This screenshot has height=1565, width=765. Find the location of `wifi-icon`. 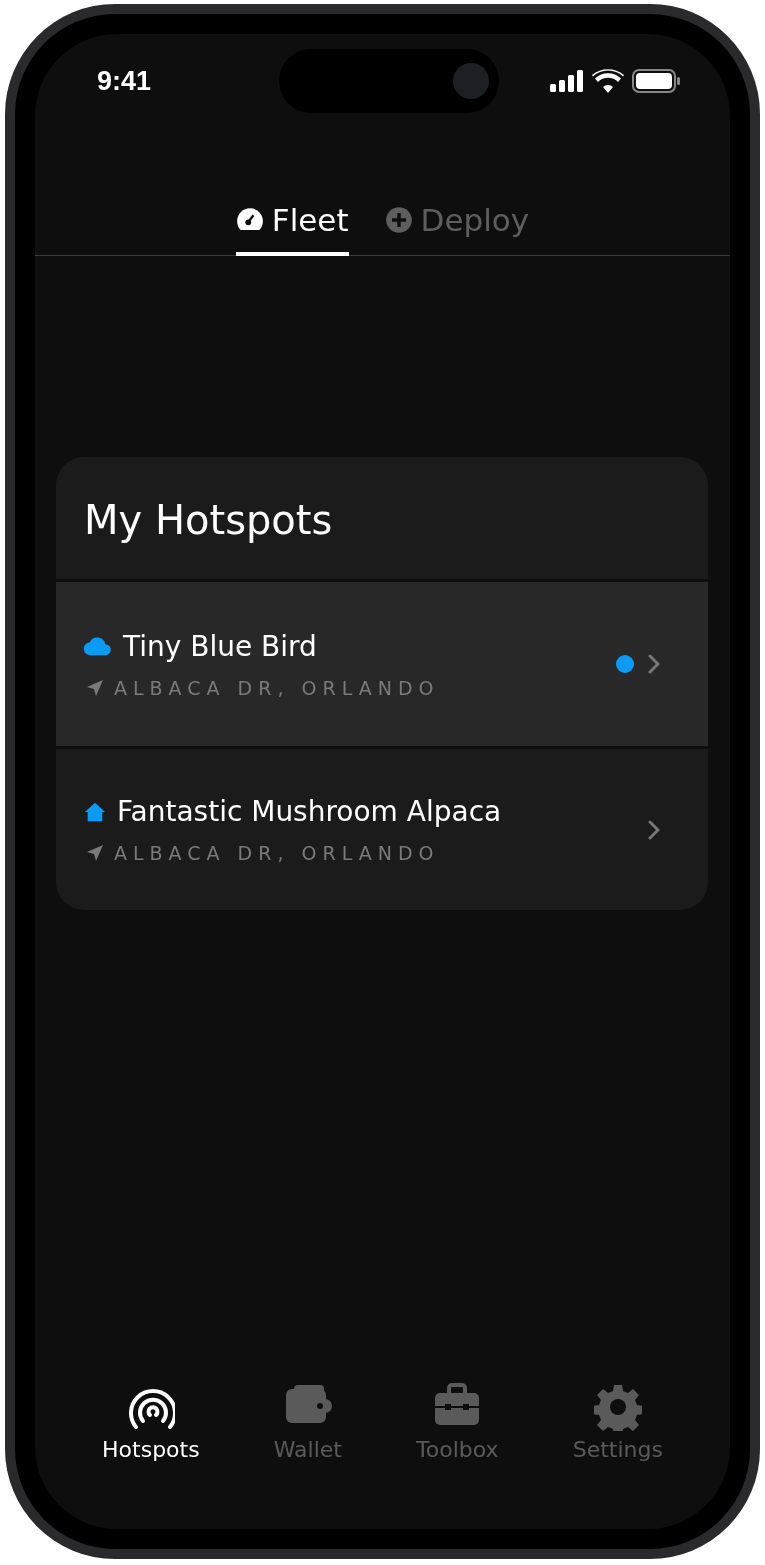

wifi-icon is located at coordinates (608, 81).